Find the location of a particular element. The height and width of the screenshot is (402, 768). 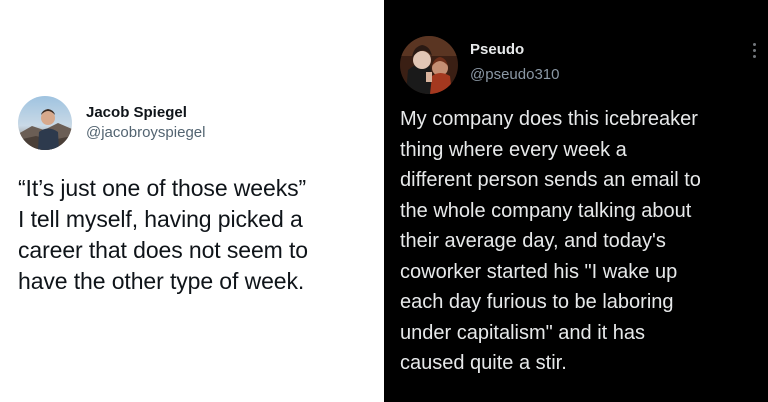

author-names: Pseudo @pseudo310 is located at coordinates (514, 63).